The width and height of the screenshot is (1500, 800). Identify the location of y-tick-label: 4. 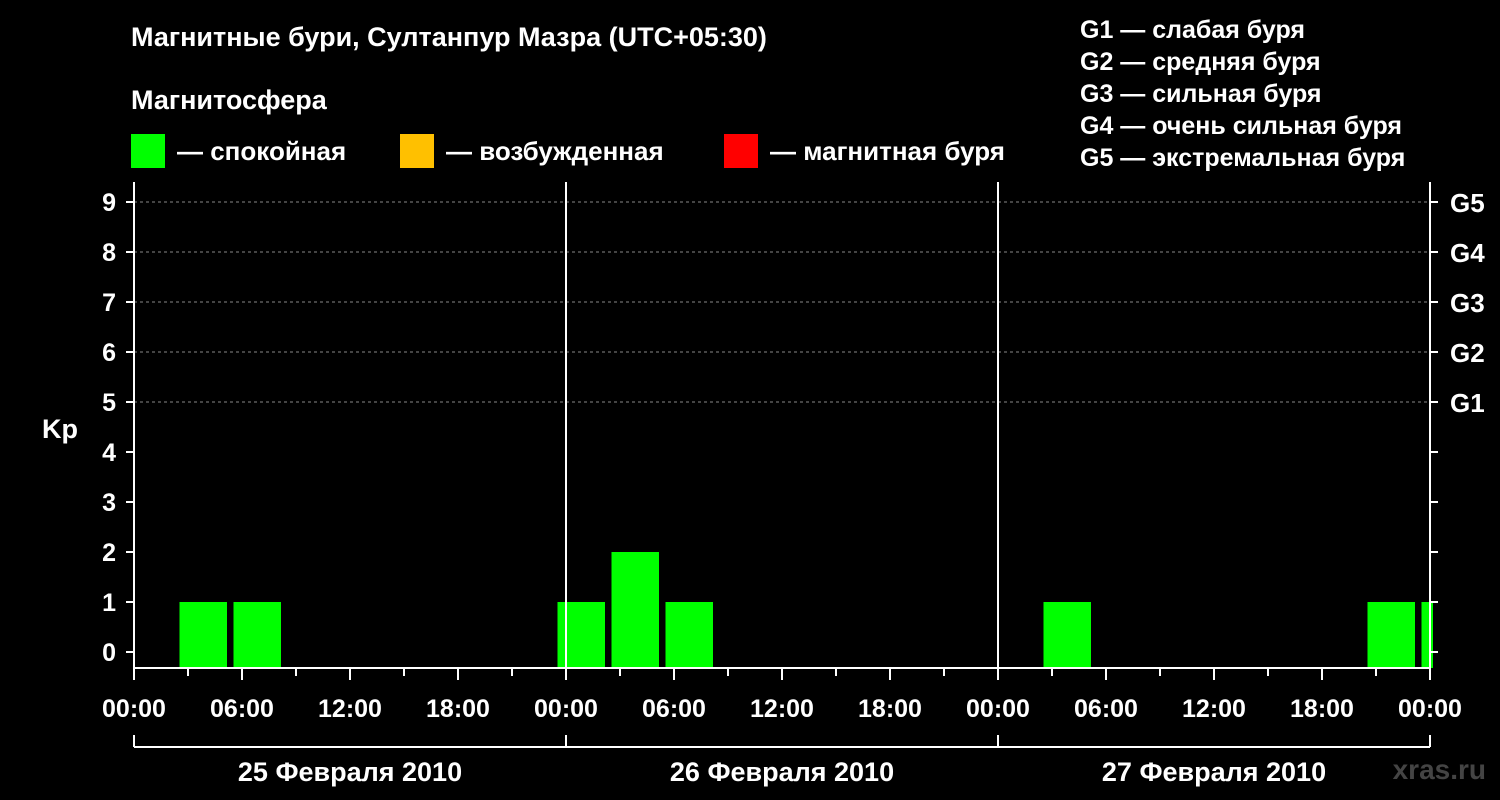
(109, 453).